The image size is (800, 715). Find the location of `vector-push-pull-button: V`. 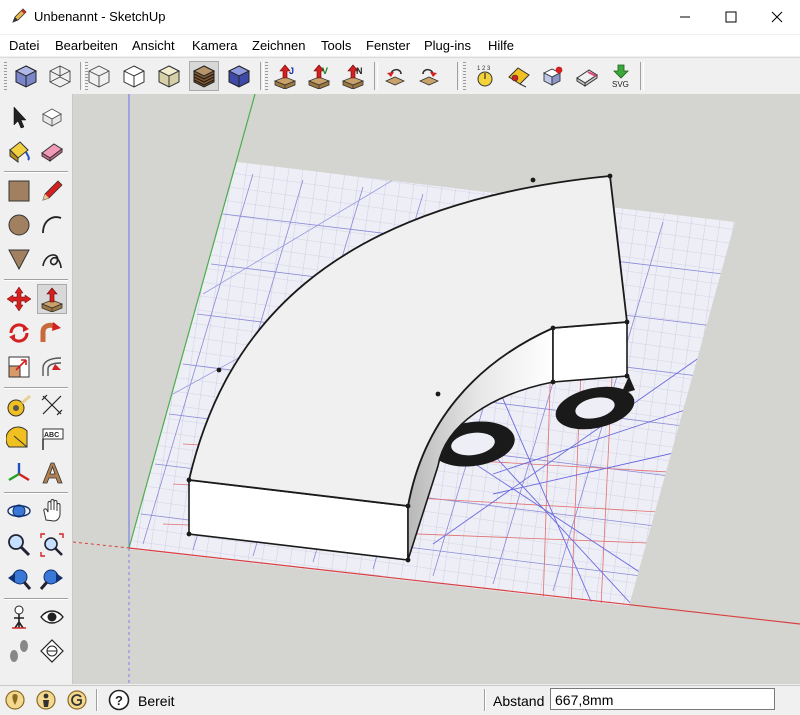

vector-push-pull-button: V is located at coordinates (319, 76).